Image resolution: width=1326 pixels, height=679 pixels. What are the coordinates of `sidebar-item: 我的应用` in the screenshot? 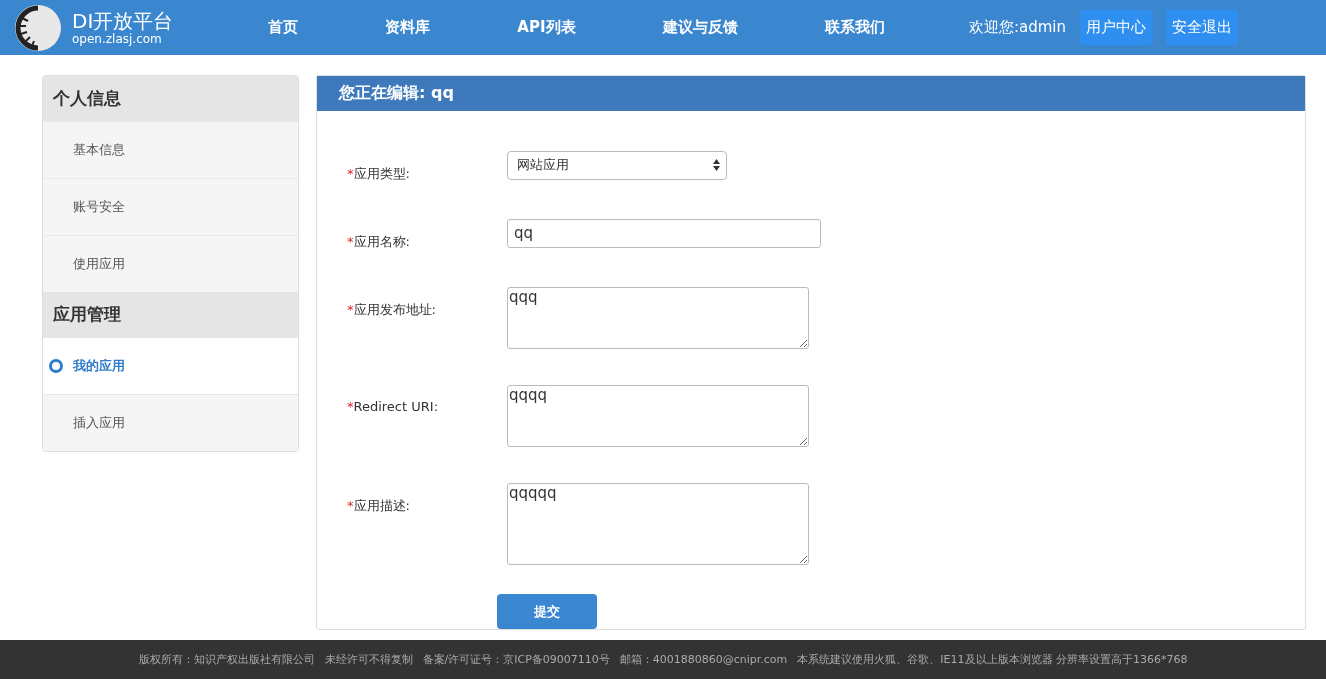 It's located at (170, 365).